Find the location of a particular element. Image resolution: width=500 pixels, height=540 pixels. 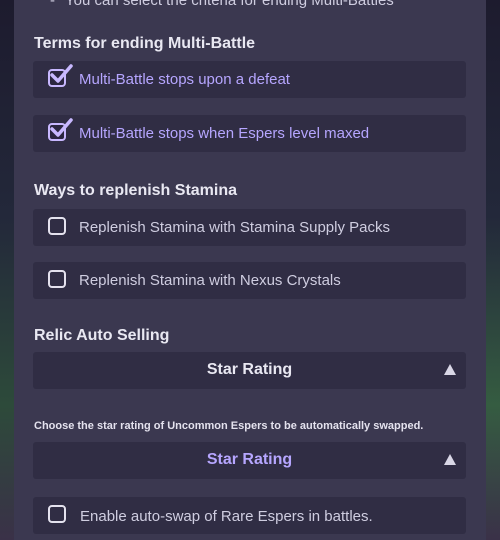

stop-on-defeat-option: Multi-Battle stops upon a defeat is located at coordinates (249, 79).